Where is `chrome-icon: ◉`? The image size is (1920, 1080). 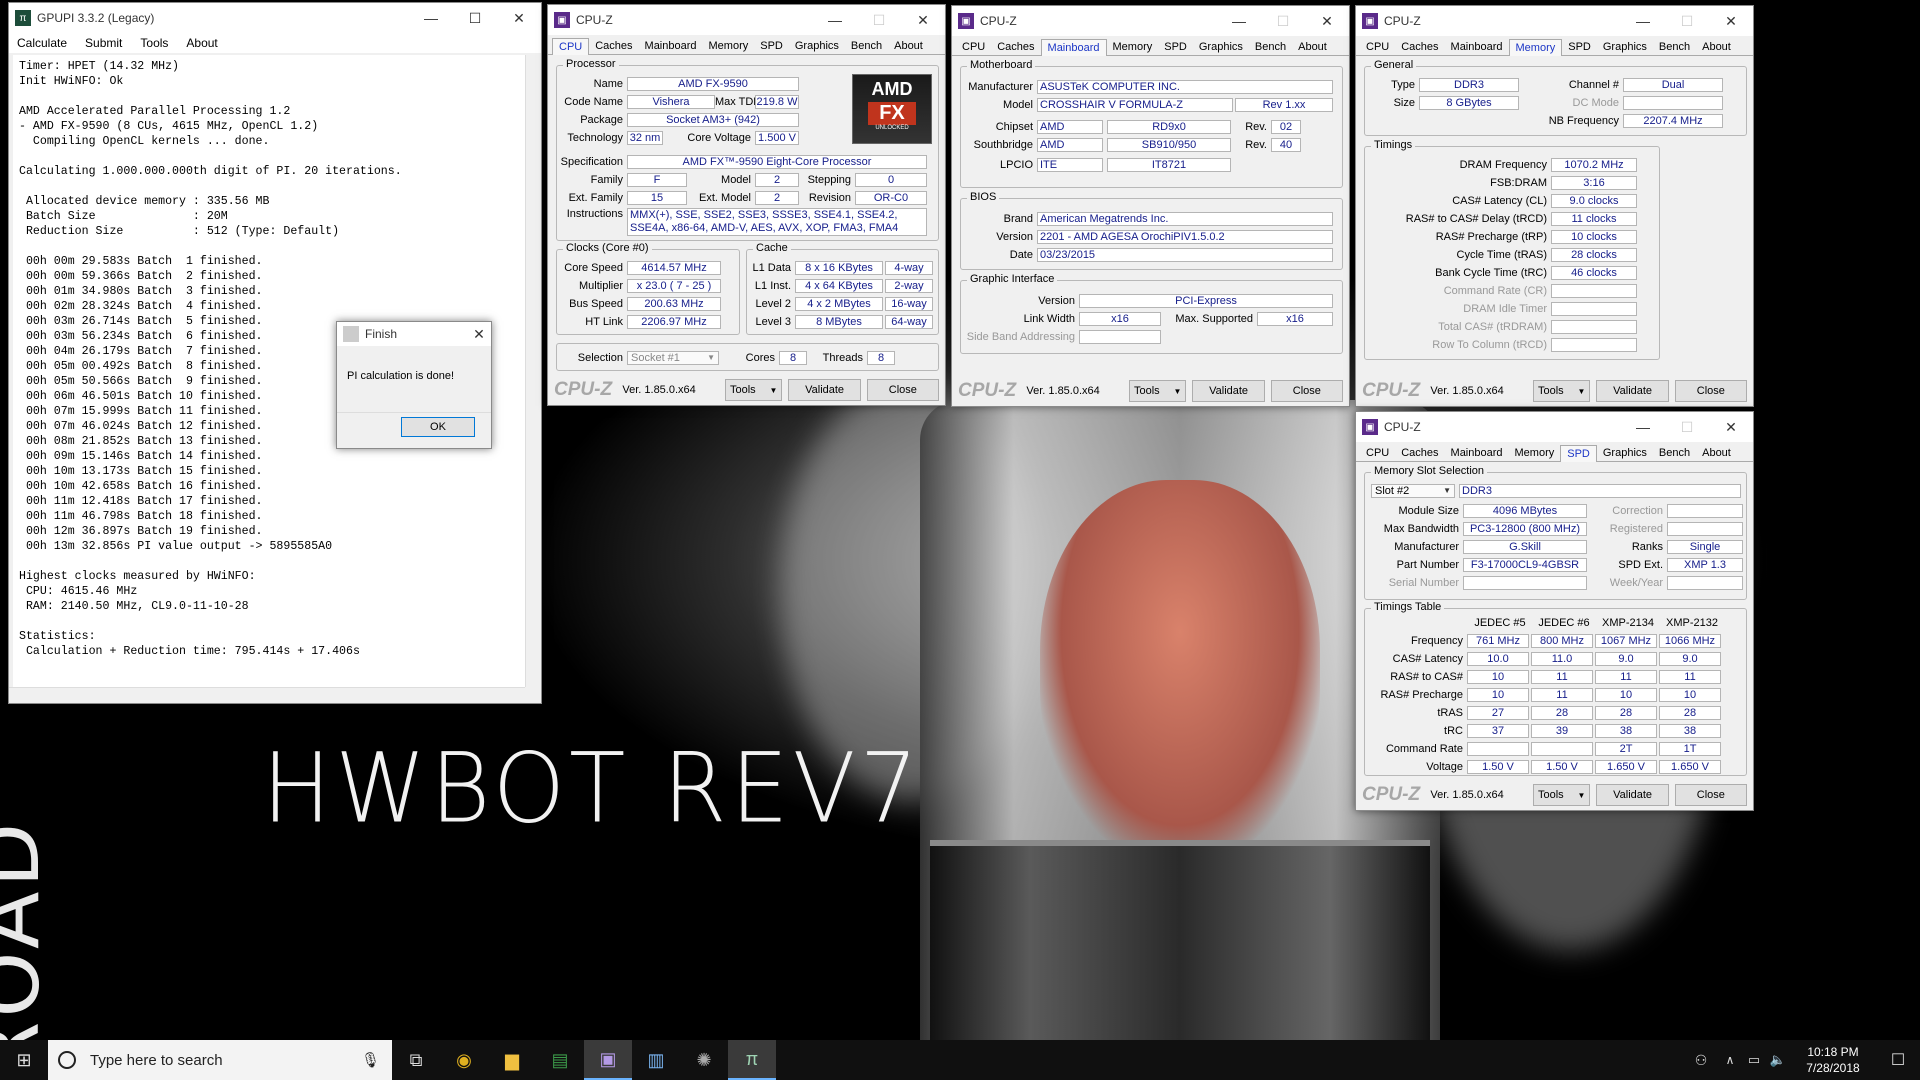 chrome-icon: ◉ is located at coordinates (464, 1060).